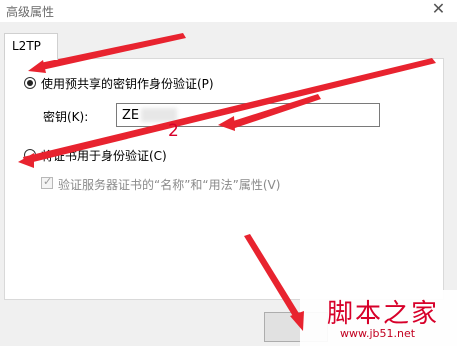 This screenshot has width=457, height=346. I want to click on tab-label: L2TP, so click(26, 46).